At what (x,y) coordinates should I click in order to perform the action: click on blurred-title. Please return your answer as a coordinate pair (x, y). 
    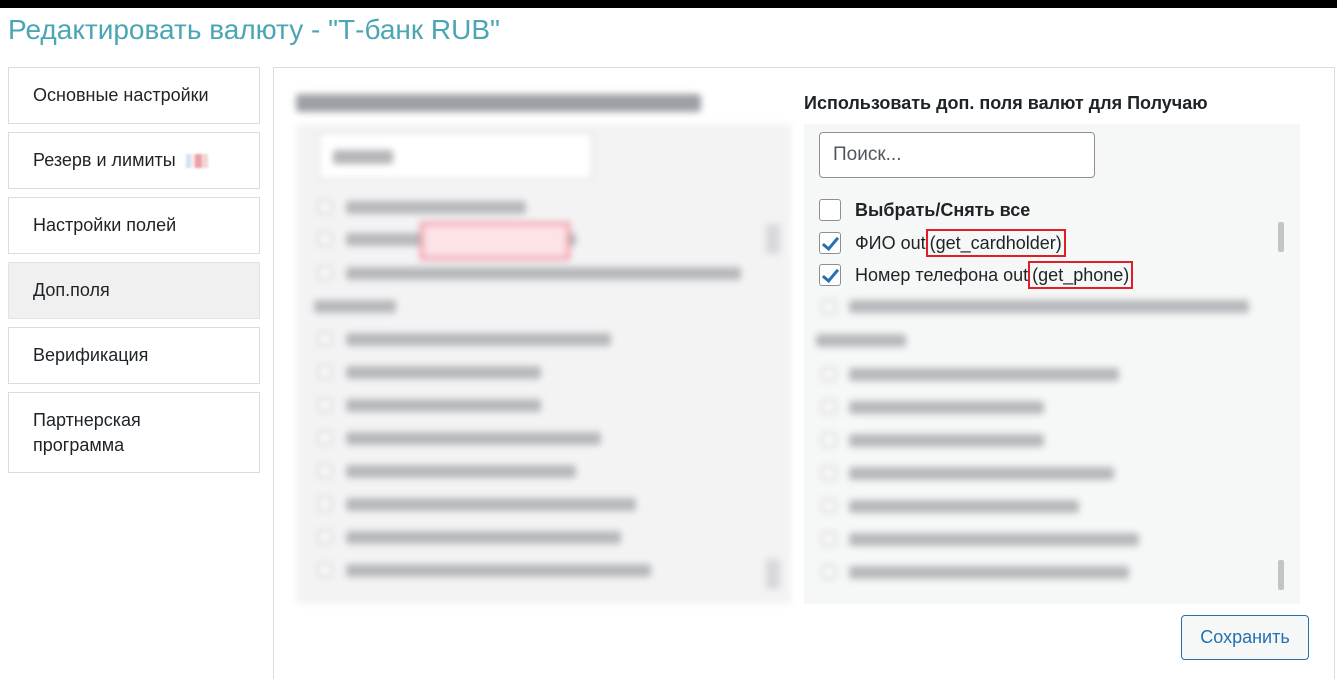
    Looking at the image, I should click on (498, 103).